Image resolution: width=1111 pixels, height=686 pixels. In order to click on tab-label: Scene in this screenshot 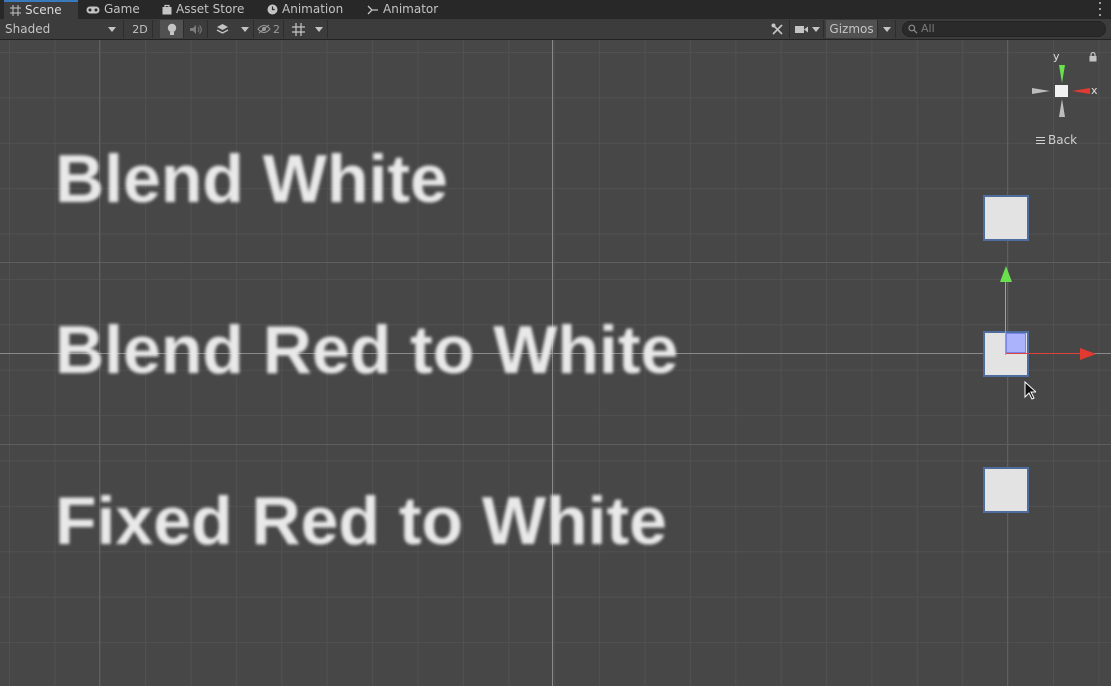, I will do `click(43, 10)`.